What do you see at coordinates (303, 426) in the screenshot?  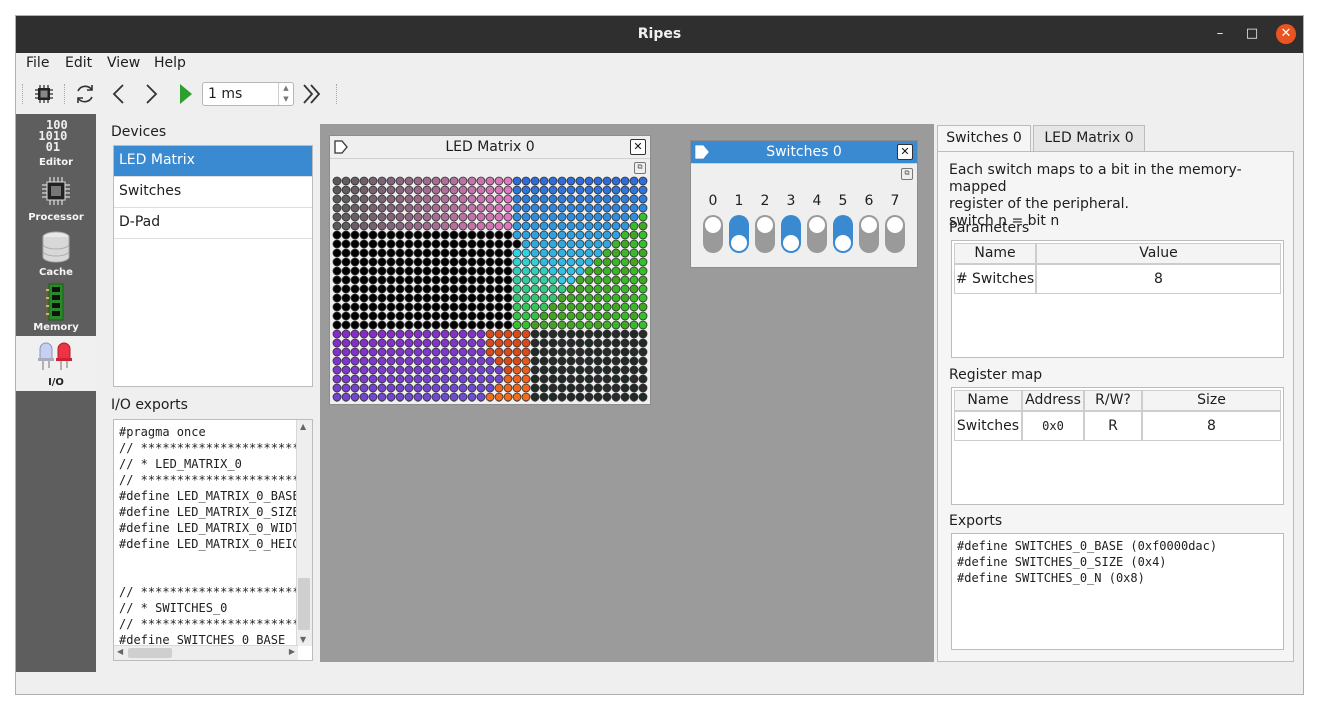 I see `scroll-up-icon: ▲` at bounding box center [303, 426].